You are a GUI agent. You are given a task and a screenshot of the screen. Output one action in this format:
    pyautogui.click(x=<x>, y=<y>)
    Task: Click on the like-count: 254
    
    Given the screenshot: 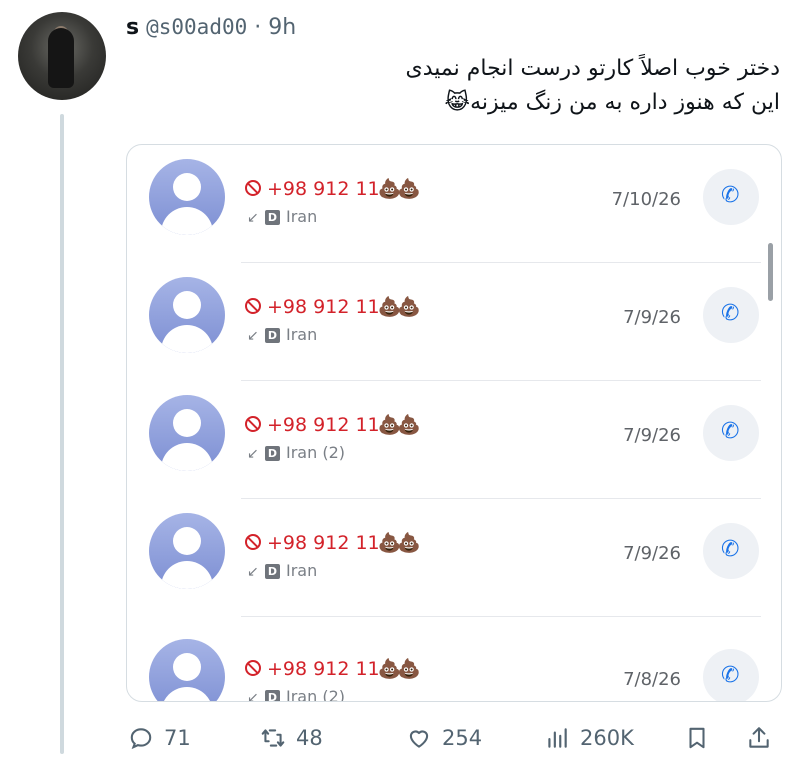 What is the action you would take?
    pyautogui.click(x=462, y=738)
    